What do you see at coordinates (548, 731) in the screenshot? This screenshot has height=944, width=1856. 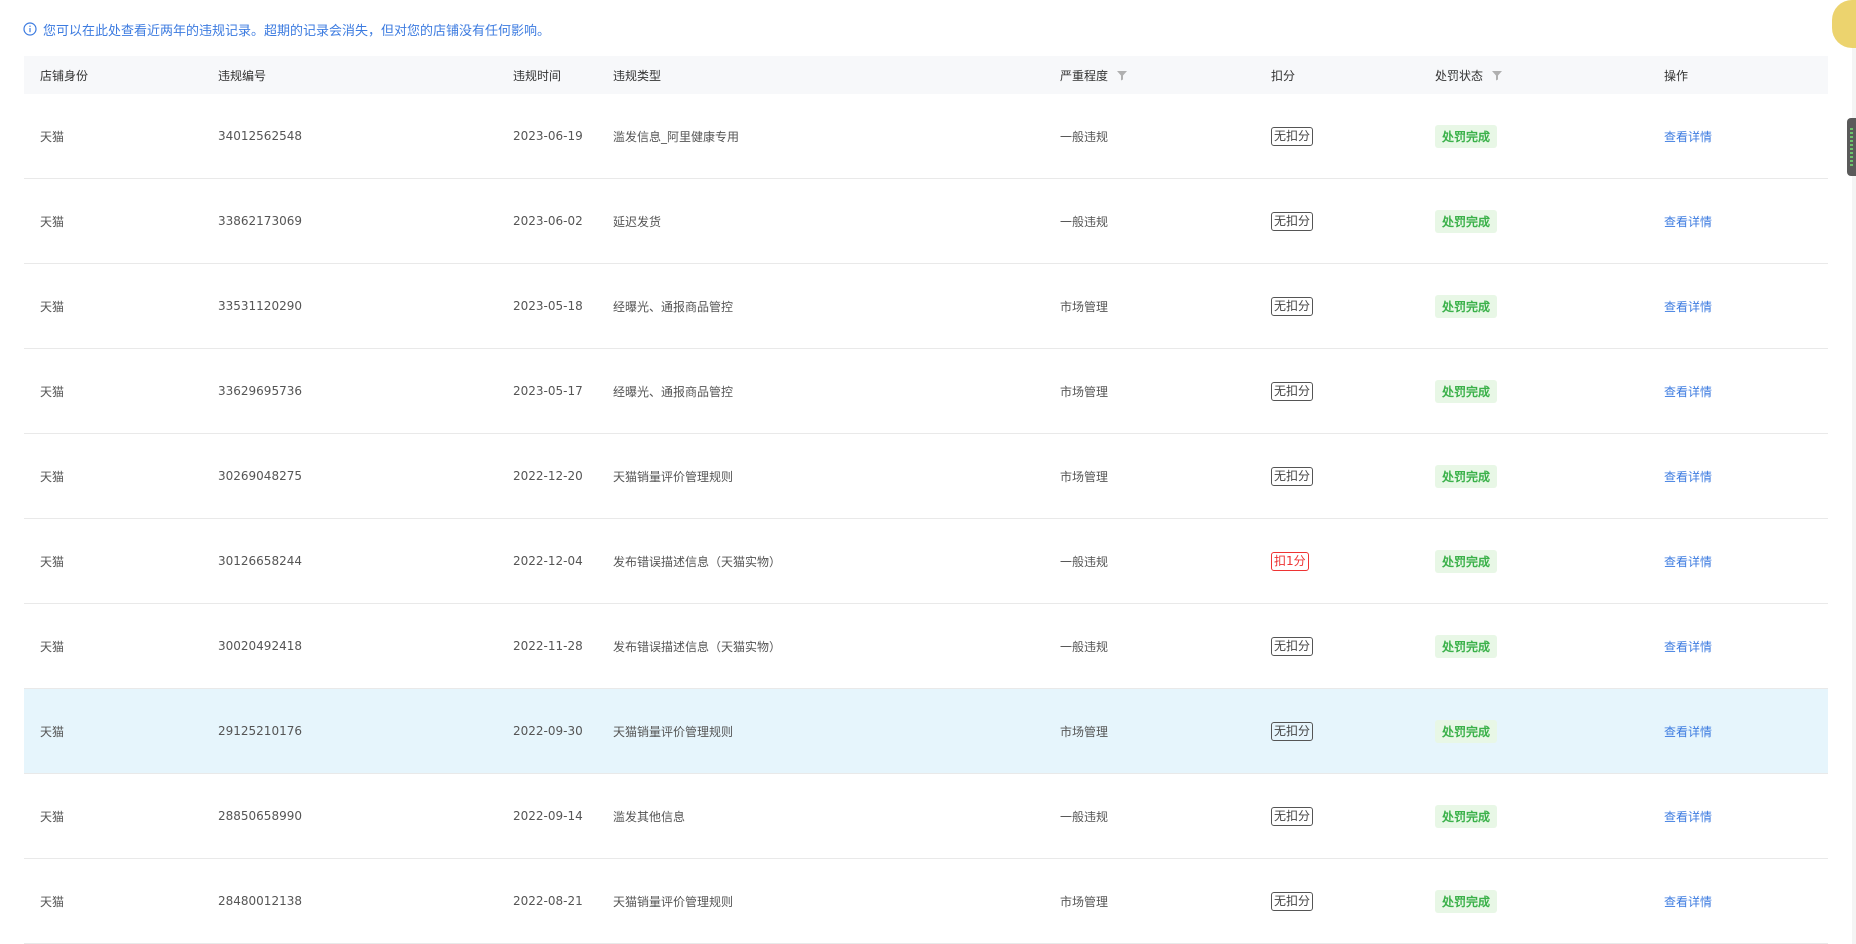 I see `cell-violation-time: 2022-09-30` at bounding box center [548, 731].